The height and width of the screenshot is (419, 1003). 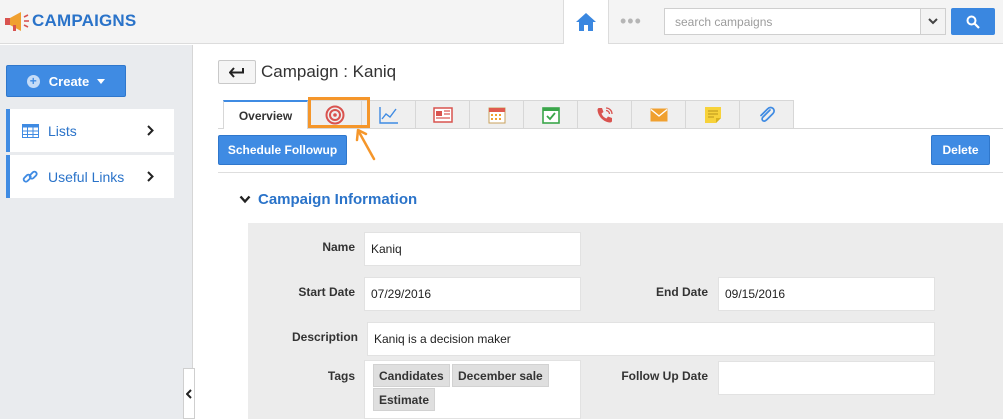 What do you see at coordinates (86, 176) in the screenshot?
I see `sidebar-item-label: Useful Links` at bounding box center [86, 176].